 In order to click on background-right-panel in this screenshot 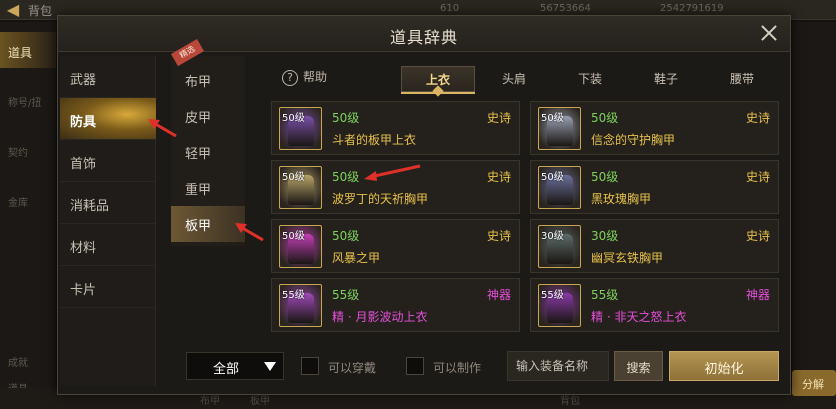, I will do `click(814, 215)`.